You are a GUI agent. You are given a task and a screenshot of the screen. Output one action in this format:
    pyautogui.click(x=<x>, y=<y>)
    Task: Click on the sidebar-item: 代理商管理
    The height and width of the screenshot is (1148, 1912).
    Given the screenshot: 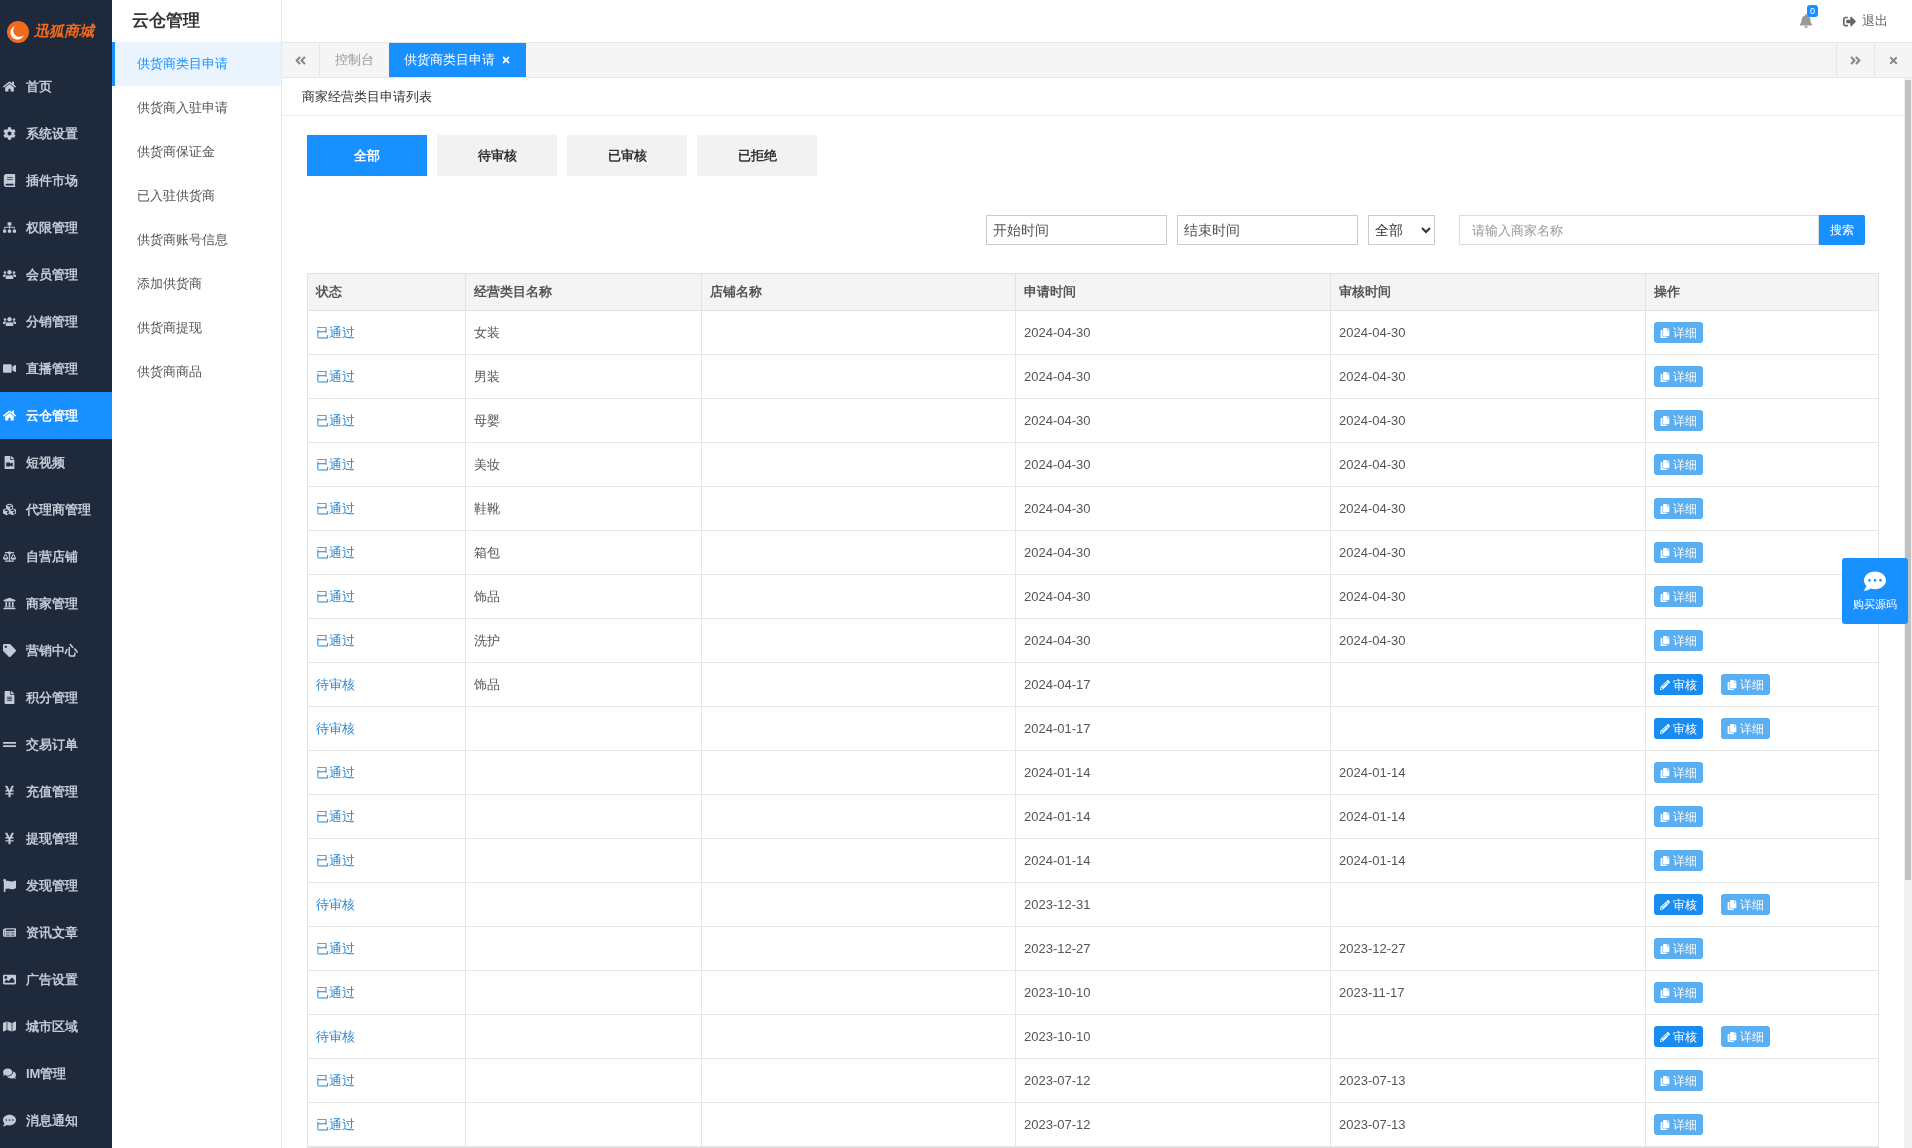 What is the action you would take?
    pyautogui.click(x=56, y=509)
    